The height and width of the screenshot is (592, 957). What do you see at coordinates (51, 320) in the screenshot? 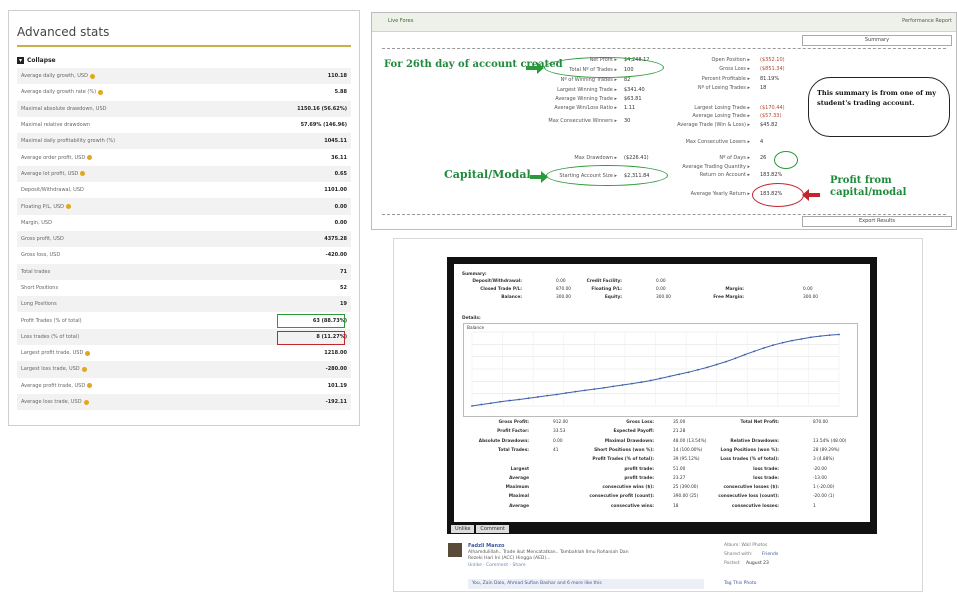
I see `stats-label-text: Profit Trades (% of total)` at bounding box center [51, 320].